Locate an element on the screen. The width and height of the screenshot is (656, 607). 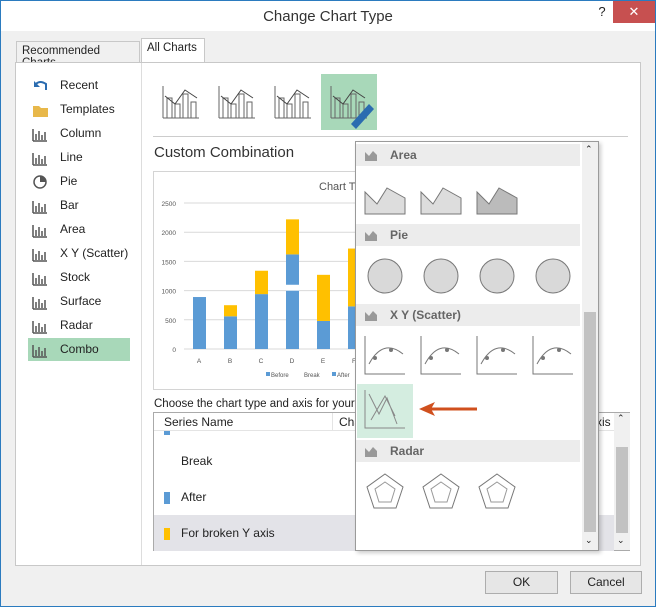
scatter-smooth-markers-icon is located at coordinates (441, 356).